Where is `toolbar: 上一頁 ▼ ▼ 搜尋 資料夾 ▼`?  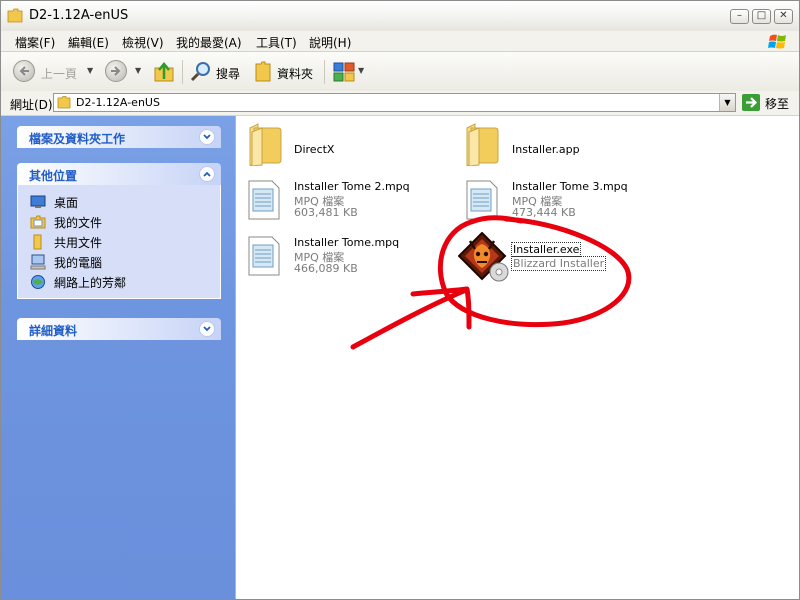 toolbar: 上一頁 ▼ ▼ 搜尋 資料夾 ▼ is located at coordinates (400, 72).